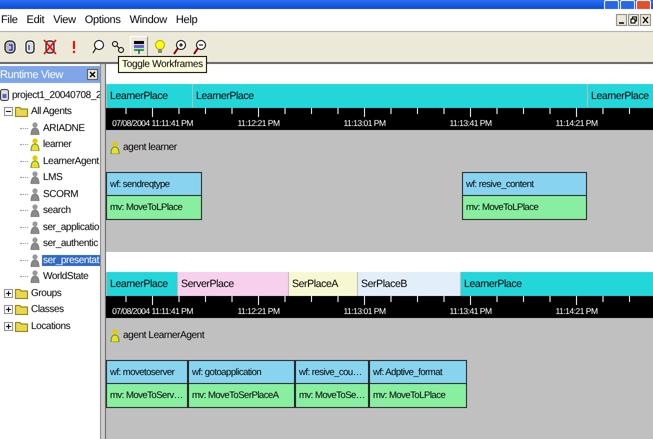 This screenshot has height=439, width=653. What do you see at coordinates (57, 210) in the screenshot?
I see `tree-item: search` at bounding box center [57, 210].